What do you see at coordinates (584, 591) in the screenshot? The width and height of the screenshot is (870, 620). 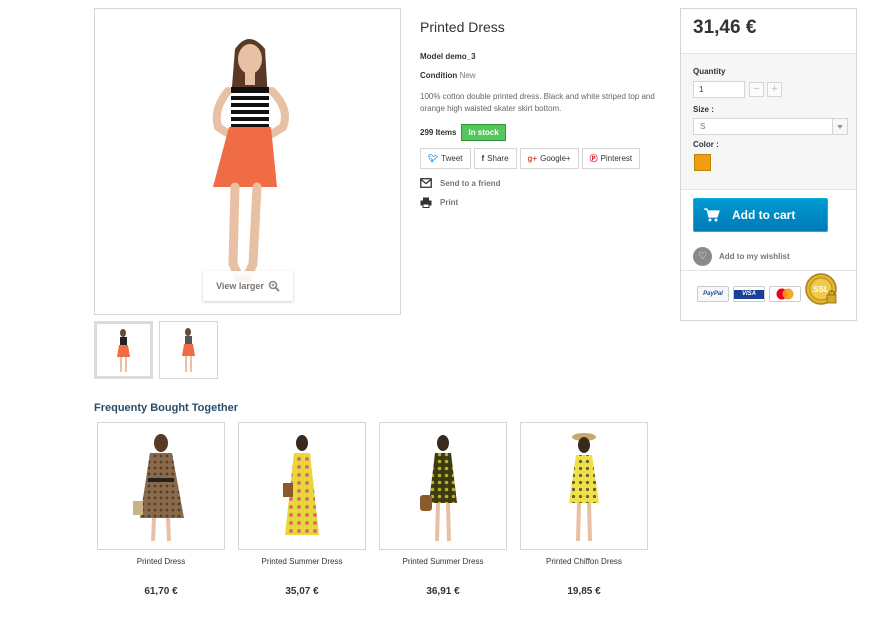 I see `fbt-product-price: 19,85 €` at bounding box center [584, 591].